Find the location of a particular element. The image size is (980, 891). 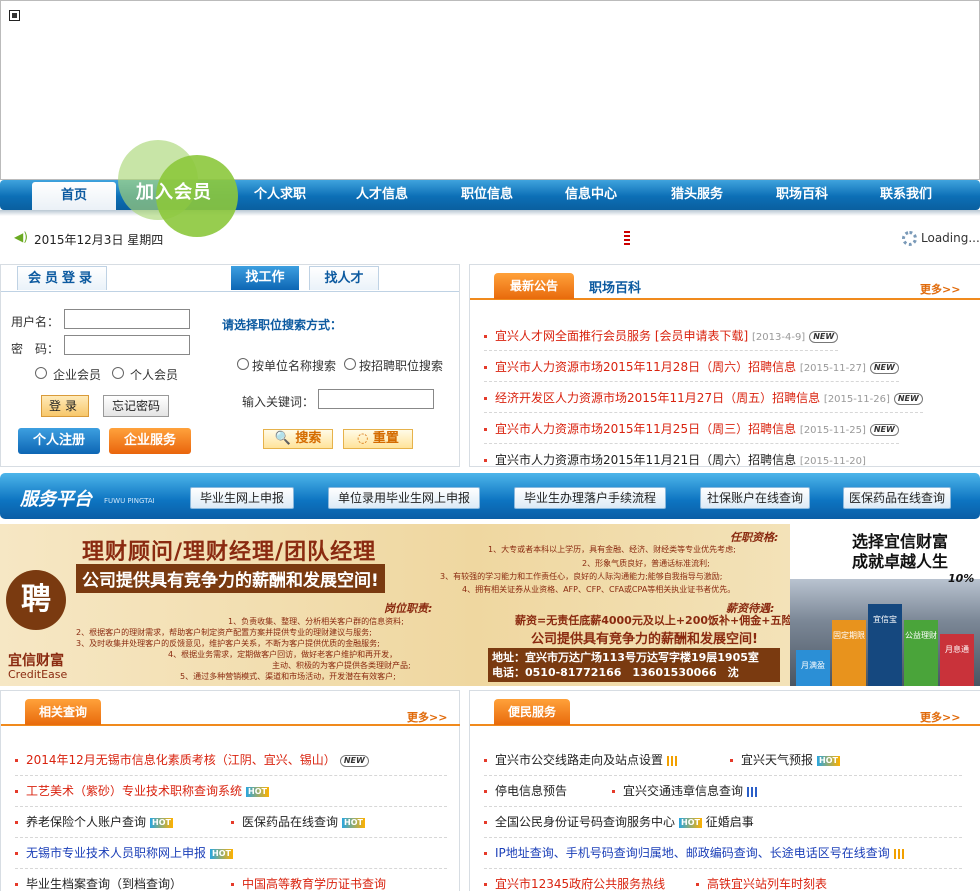

nav-item-info-center: 信息中心 is located at coordinates (591, 195).